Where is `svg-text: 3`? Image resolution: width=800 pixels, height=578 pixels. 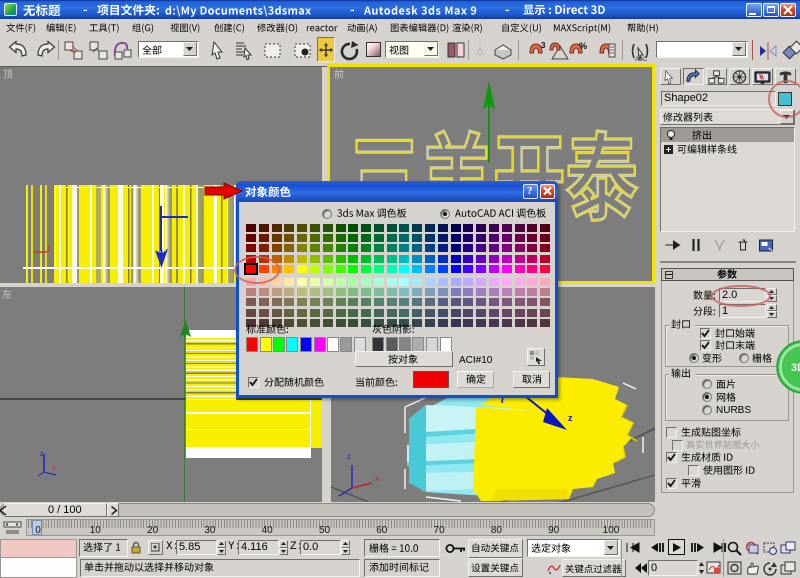
svg-text: 3 is located at coordinates (543, 45).